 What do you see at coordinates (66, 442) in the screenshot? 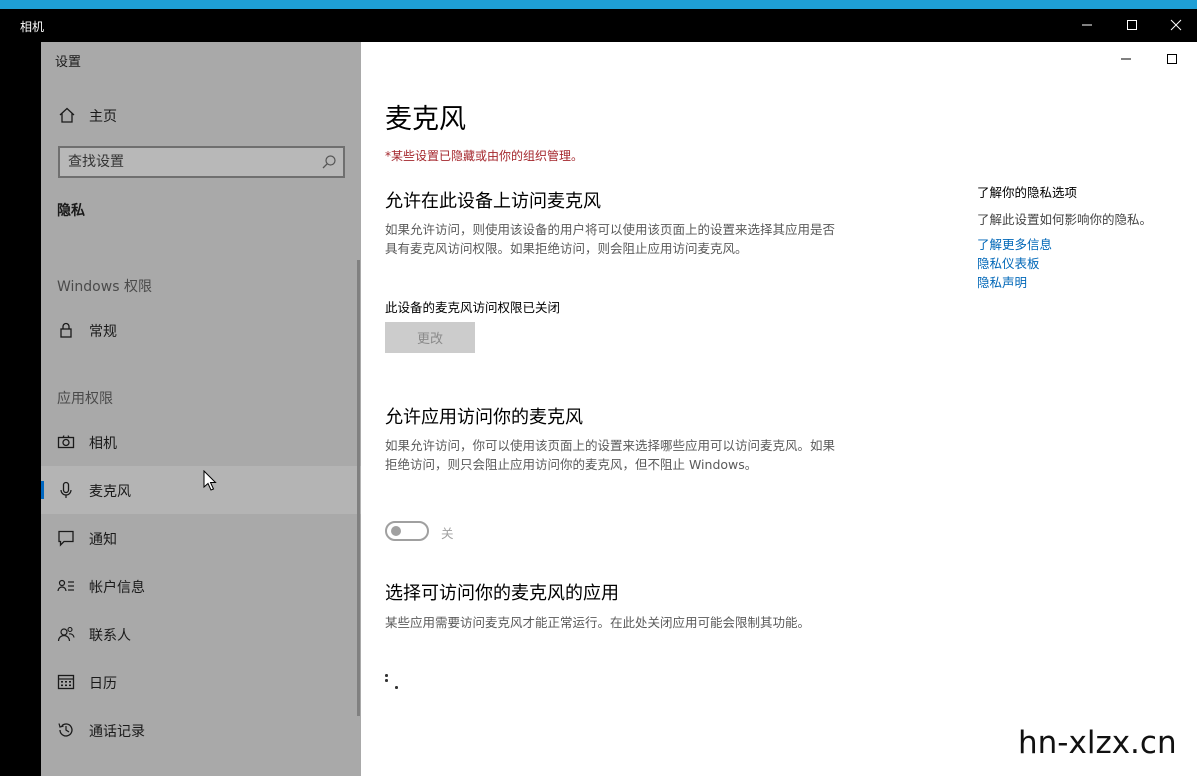
I see `camera-icon` at bounding box center [66, 442].